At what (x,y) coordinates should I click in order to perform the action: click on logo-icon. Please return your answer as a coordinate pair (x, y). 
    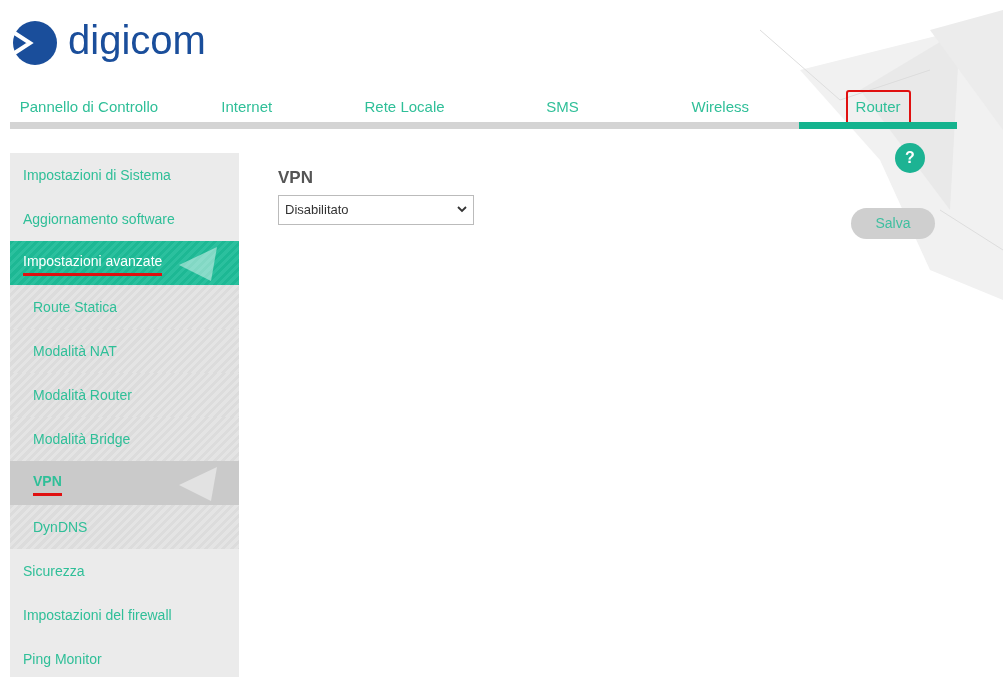
    Looking at the image, I should click on (35, 43).